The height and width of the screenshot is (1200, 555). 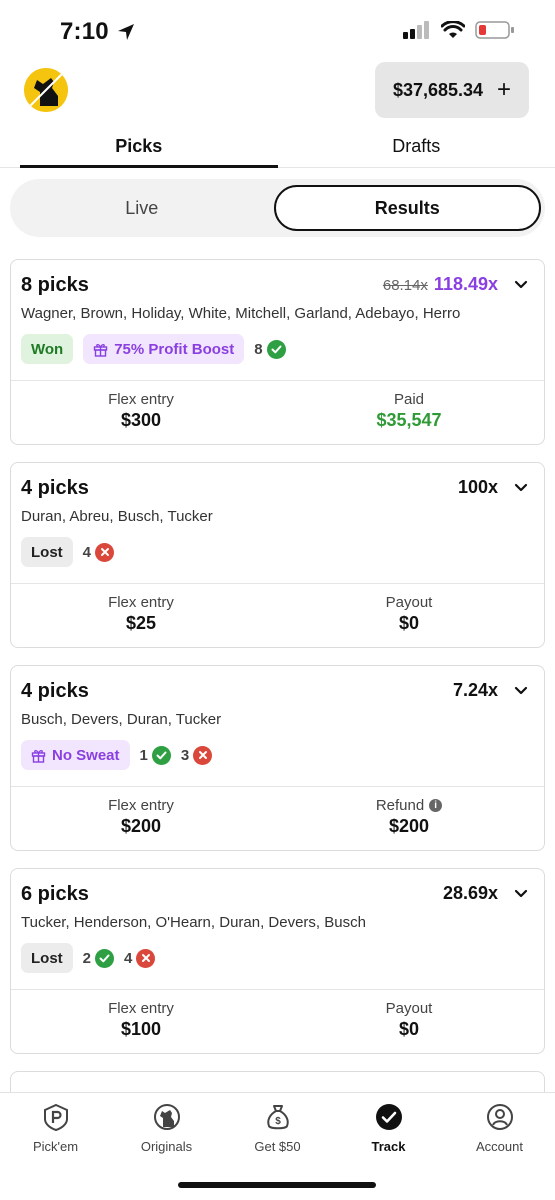 I want to click on result-label: Paid, so click(x=409, y=399).